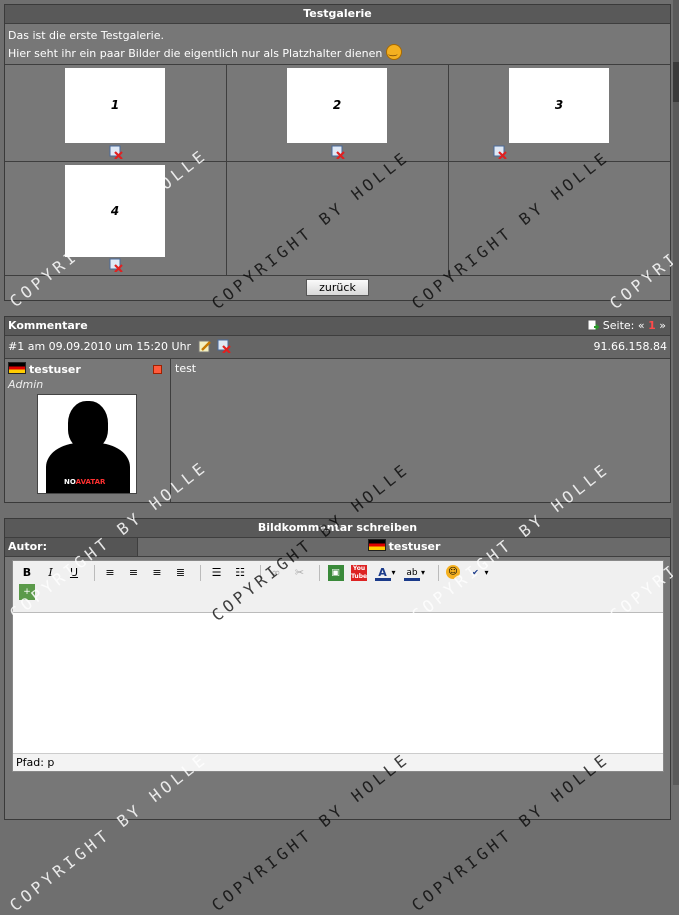 The image size is (679, 915). Describe the element at coordinates (338, 762) in the screenshot. I see `editor-path: Pfad: p` at that location.